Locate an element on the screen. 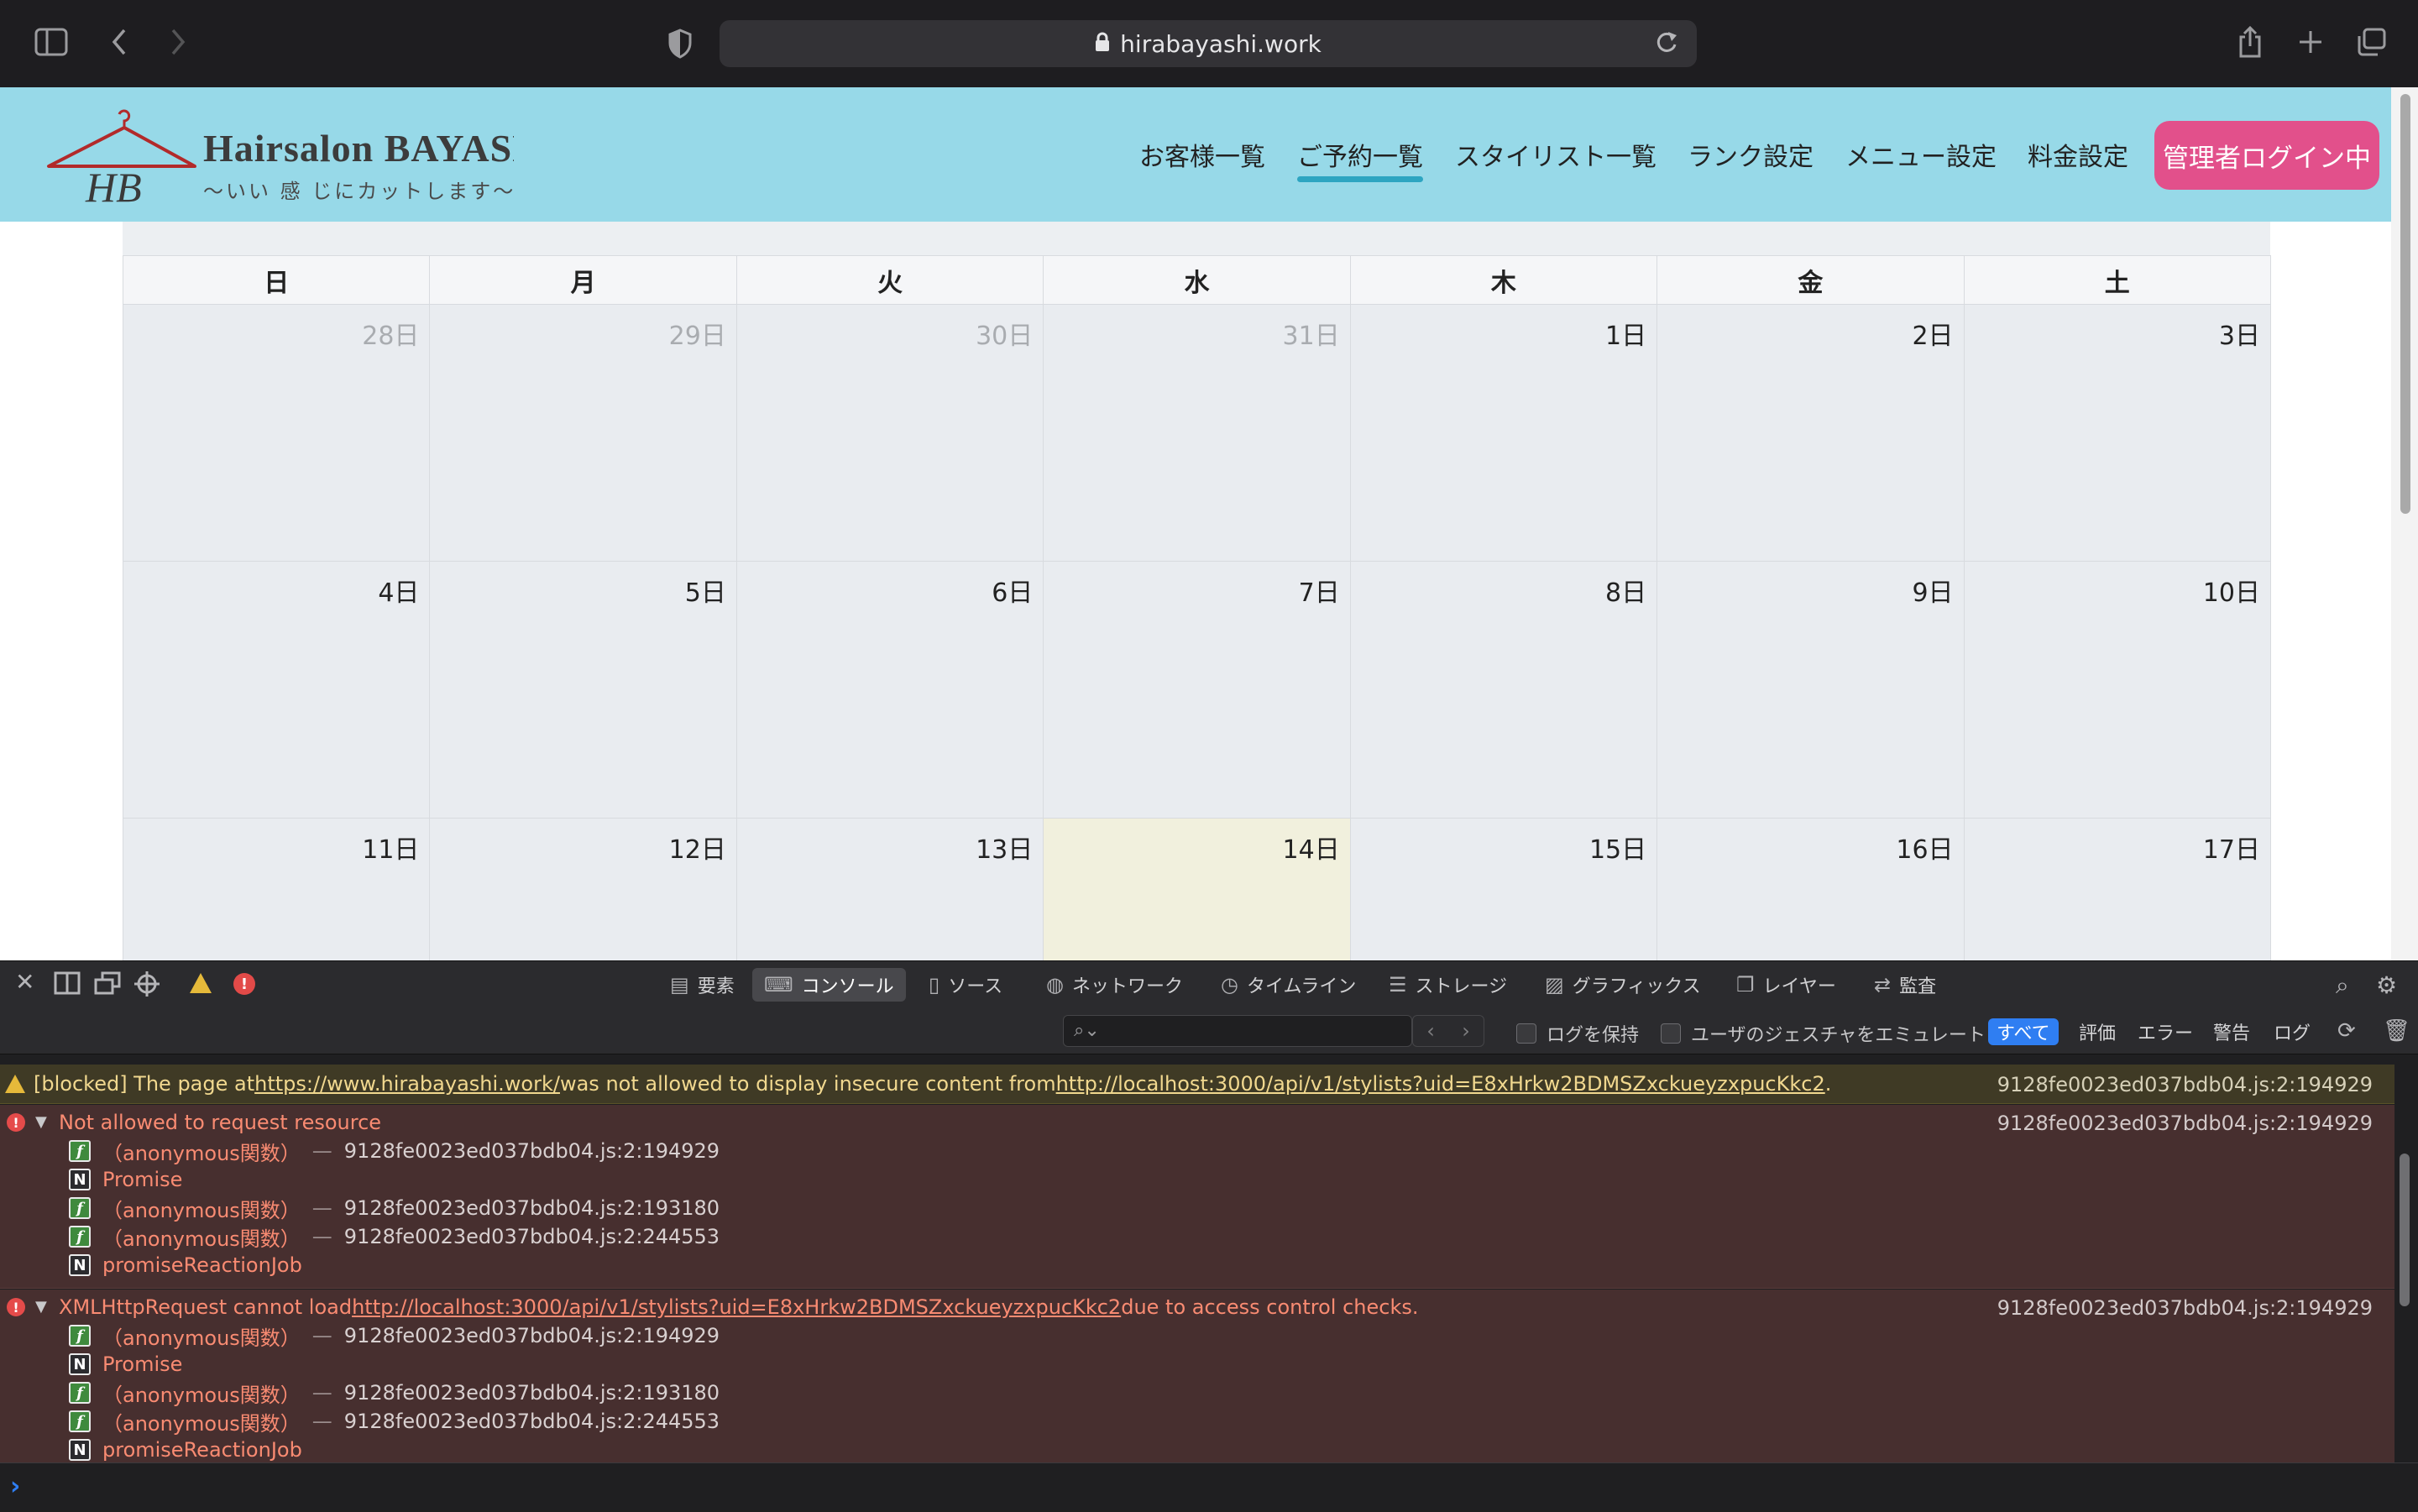  calendar-day: 5日 is located at coordinates (583, 690).